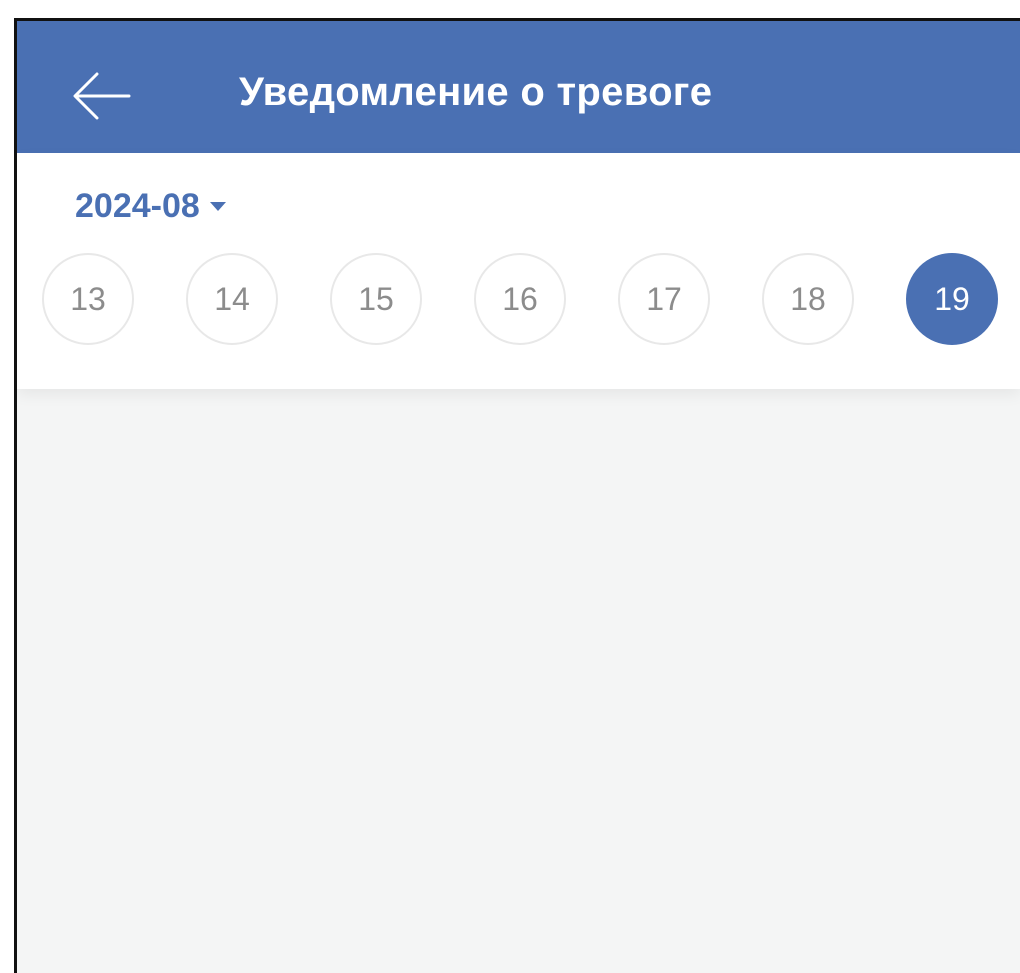 The image size is (1020, 973). I want to click on day-chip: 15, so click(376, 299).